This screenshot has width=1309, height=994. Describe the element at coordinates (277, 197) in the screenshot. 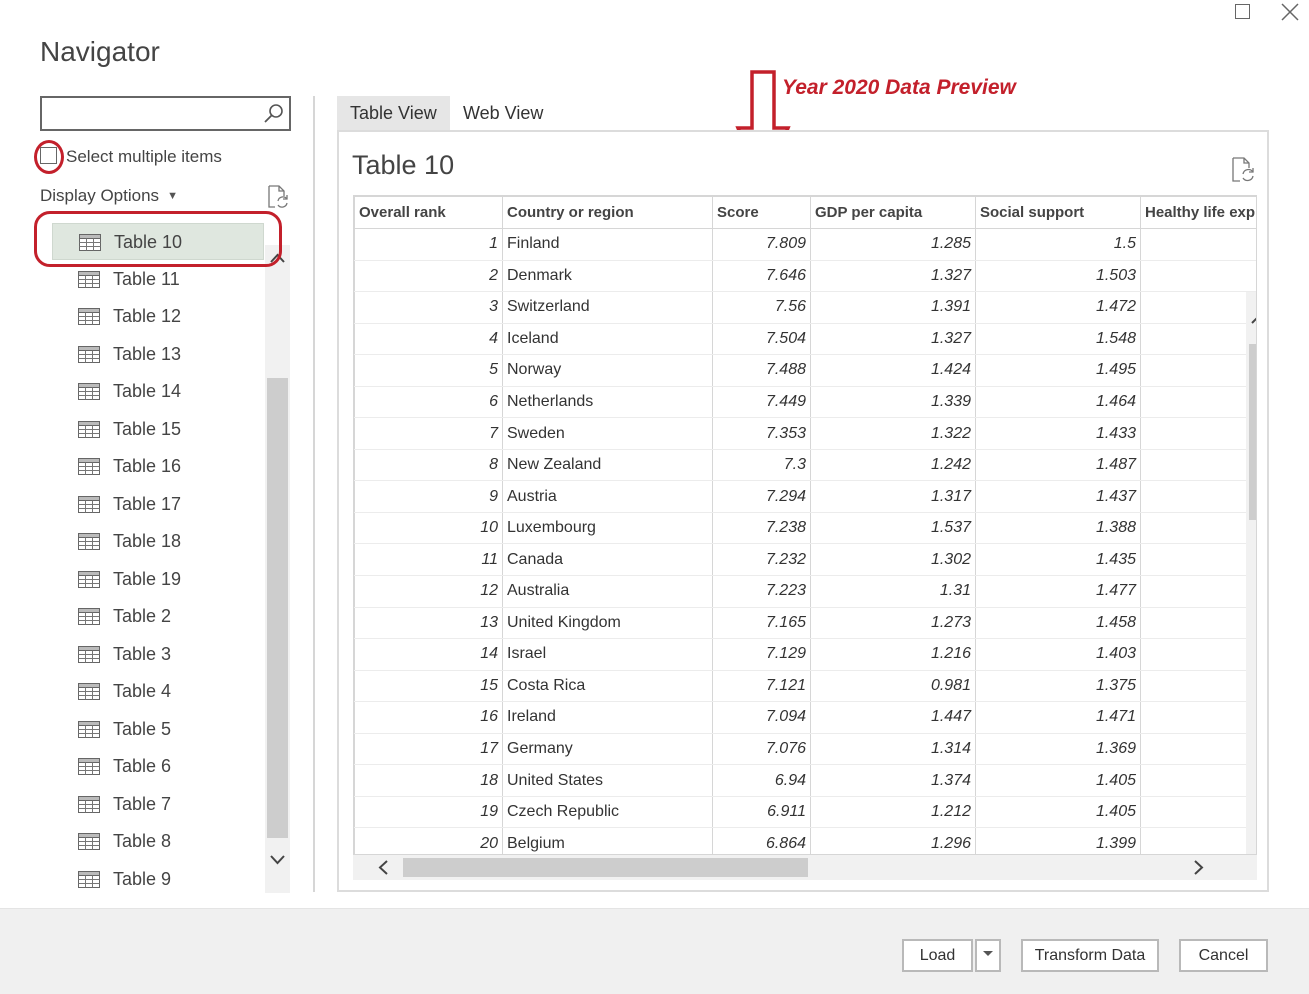

I see `refresh-icon` at that location.